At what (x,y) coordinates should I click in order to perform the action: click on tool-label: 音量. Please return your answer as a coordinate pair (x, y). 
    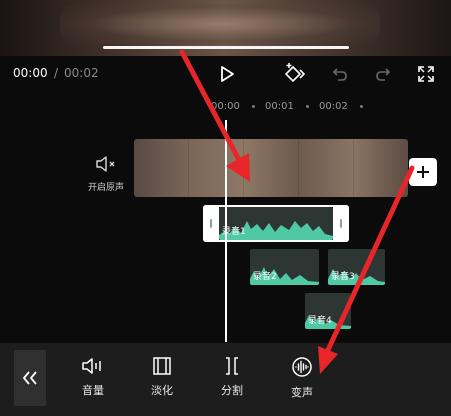
    Looking at the image, I should click on (93, 390).